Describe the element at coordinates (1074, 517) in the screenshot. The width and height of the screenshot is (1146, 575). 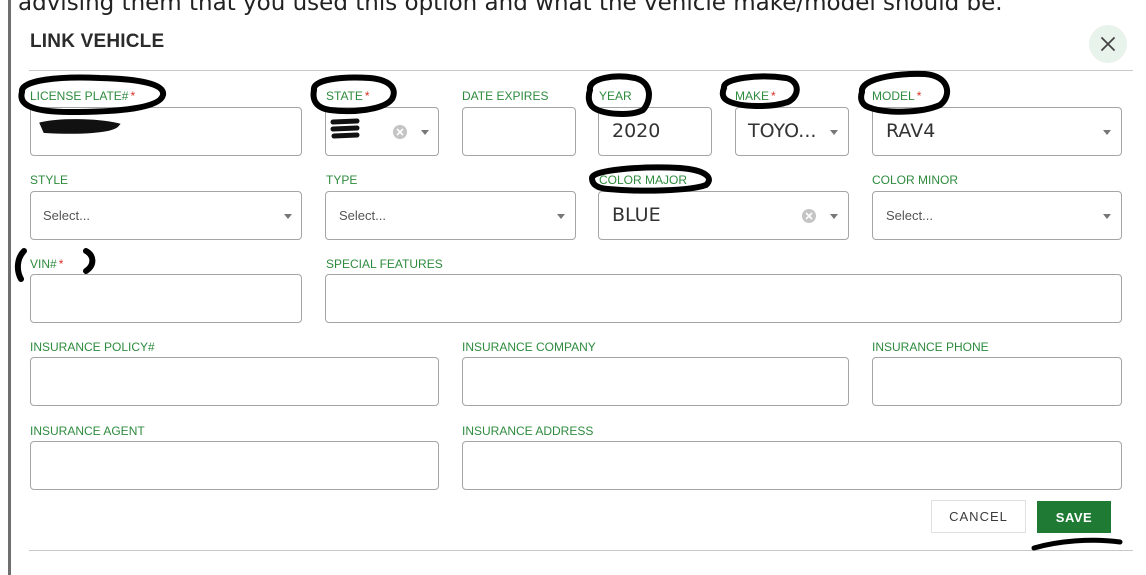
I see `save-button: SAVE` at that location.